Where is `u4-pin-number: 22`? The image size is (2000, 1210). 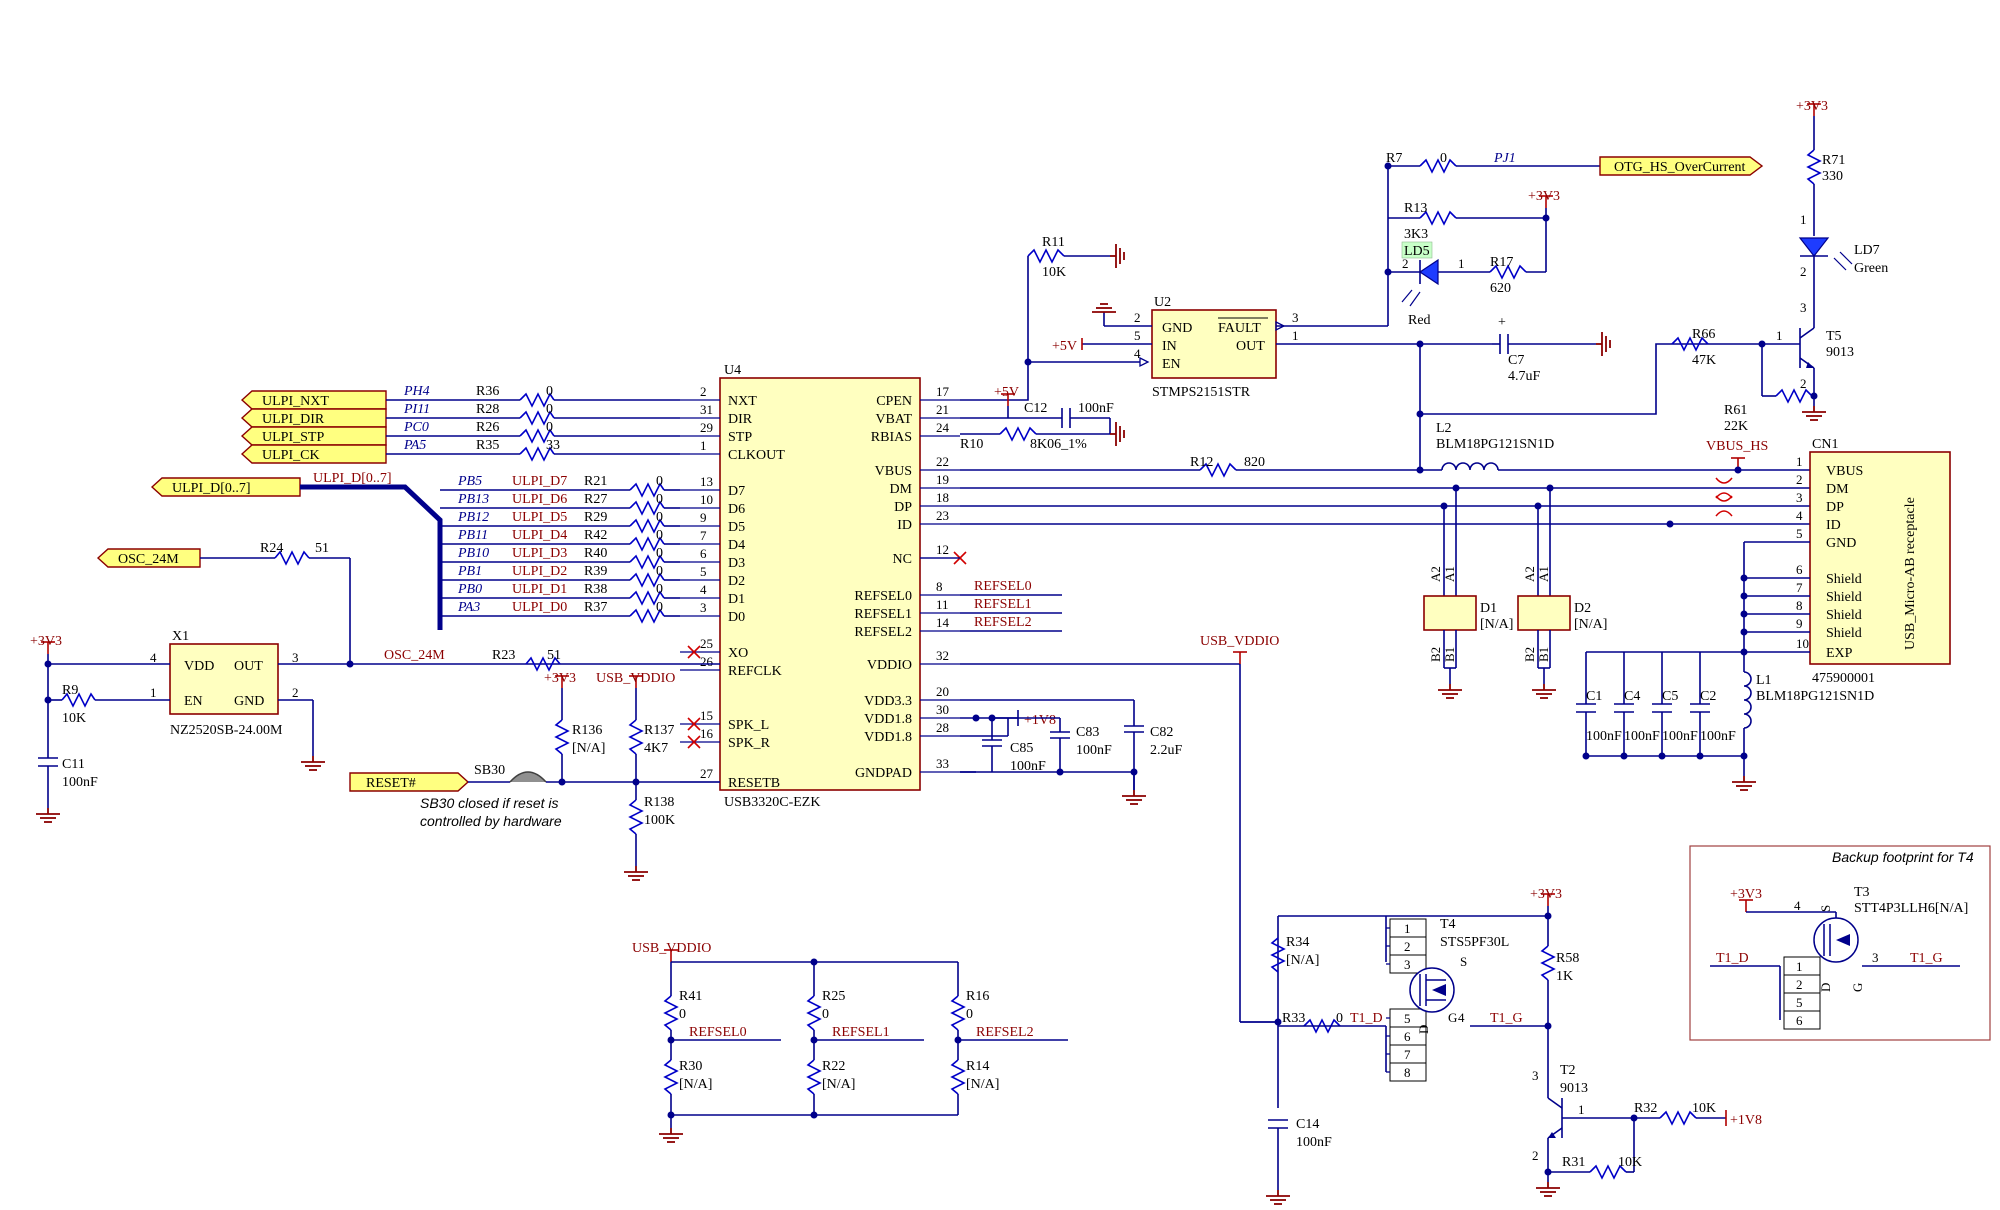
u4-pin-number: 22 is located at coordinates (942, 461).